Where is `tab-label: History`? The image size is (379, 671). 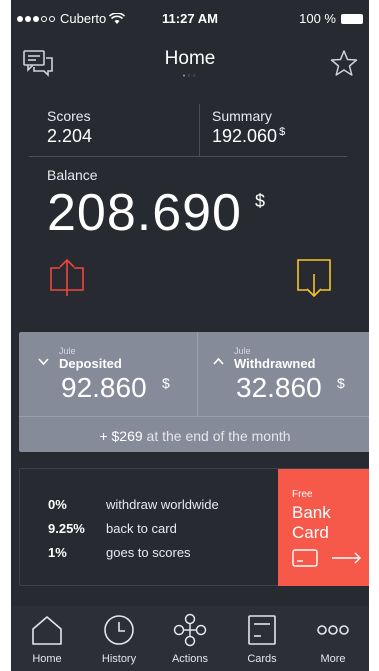
tab-label: History is located at coordinates (119, 659).